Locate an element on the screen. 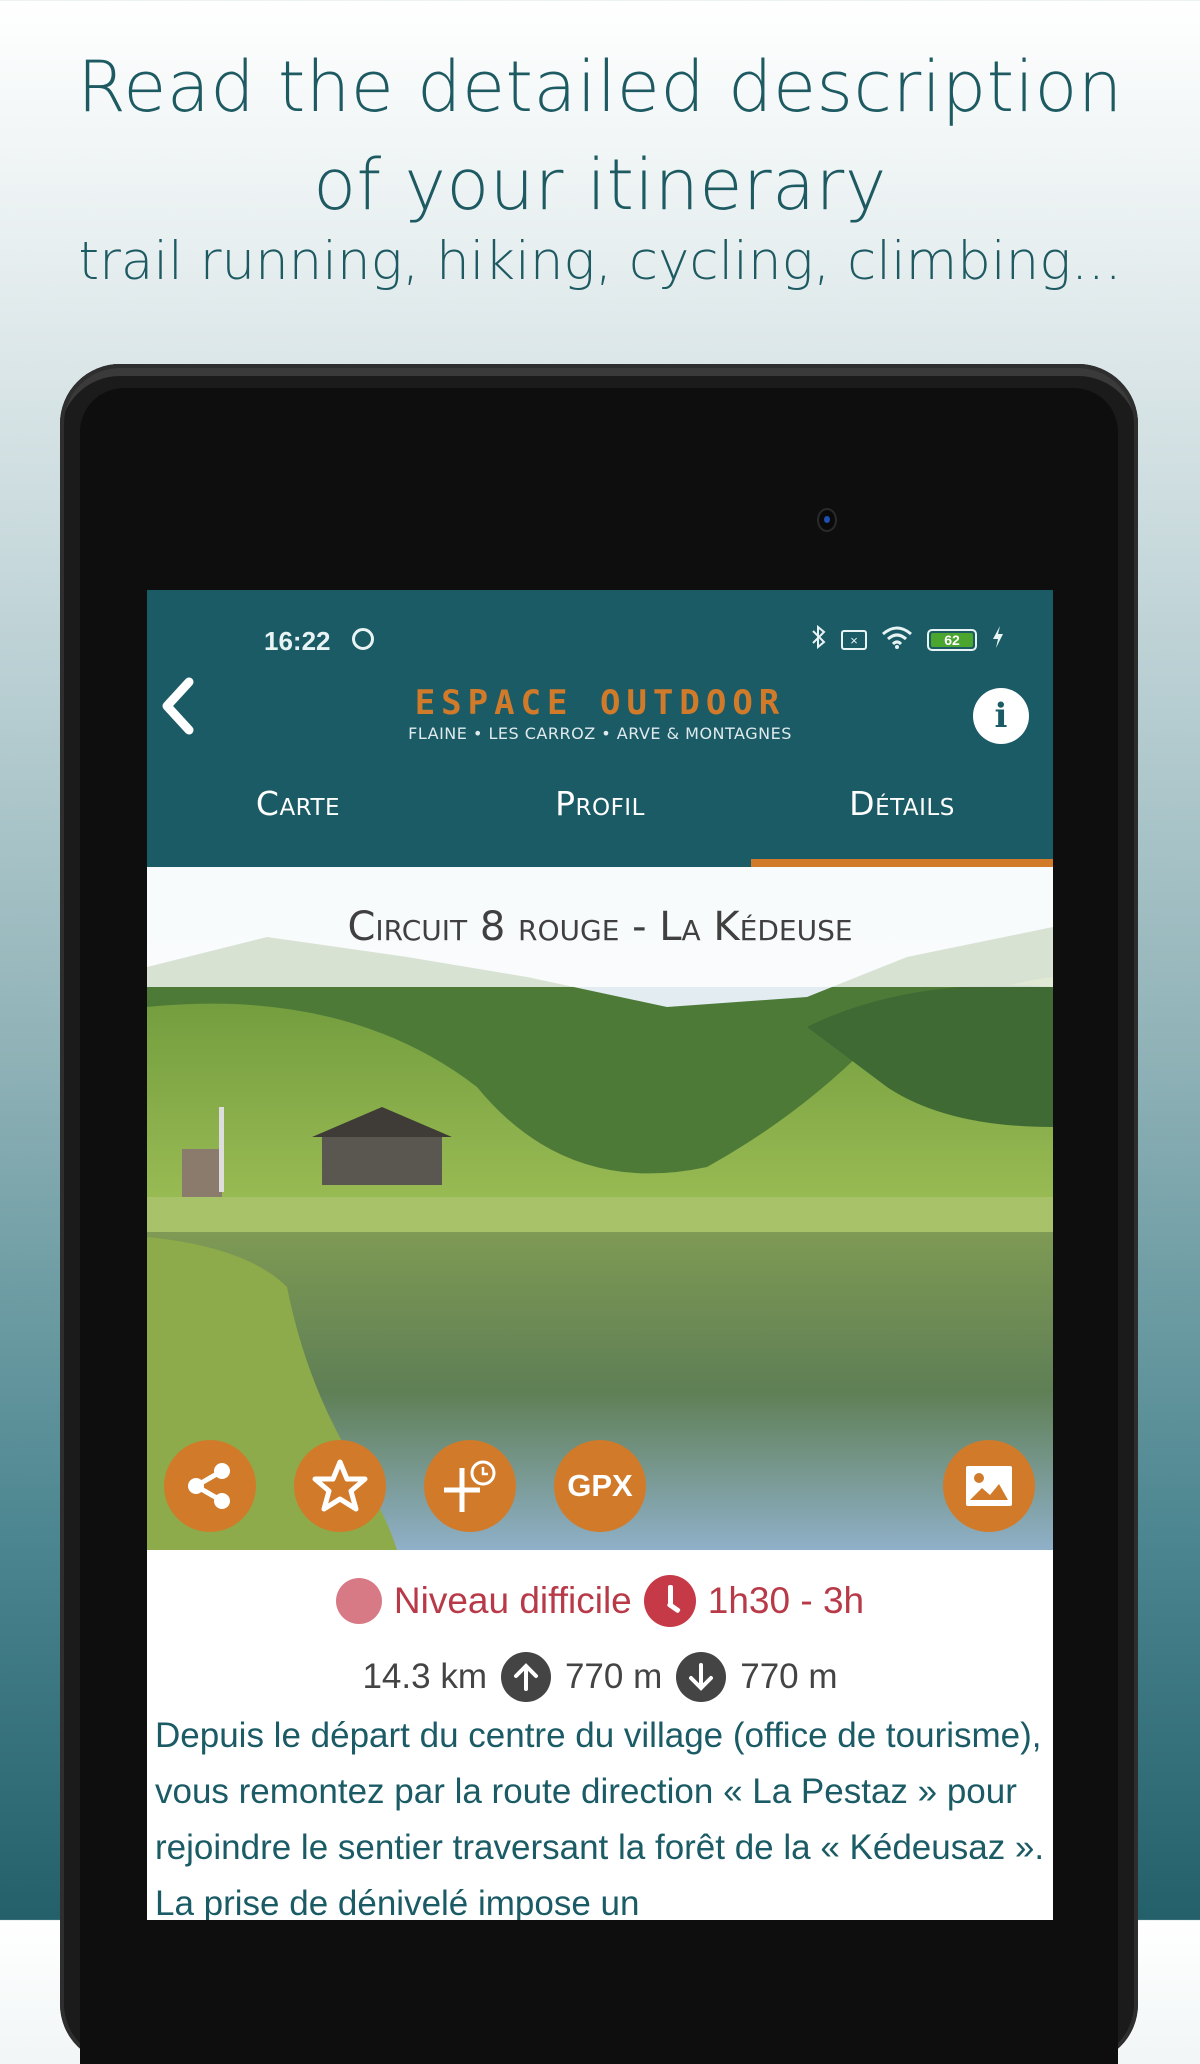 The height and width of the screenshot is (2064, 1200). gallery-button is located at coordinates (989, 1486).